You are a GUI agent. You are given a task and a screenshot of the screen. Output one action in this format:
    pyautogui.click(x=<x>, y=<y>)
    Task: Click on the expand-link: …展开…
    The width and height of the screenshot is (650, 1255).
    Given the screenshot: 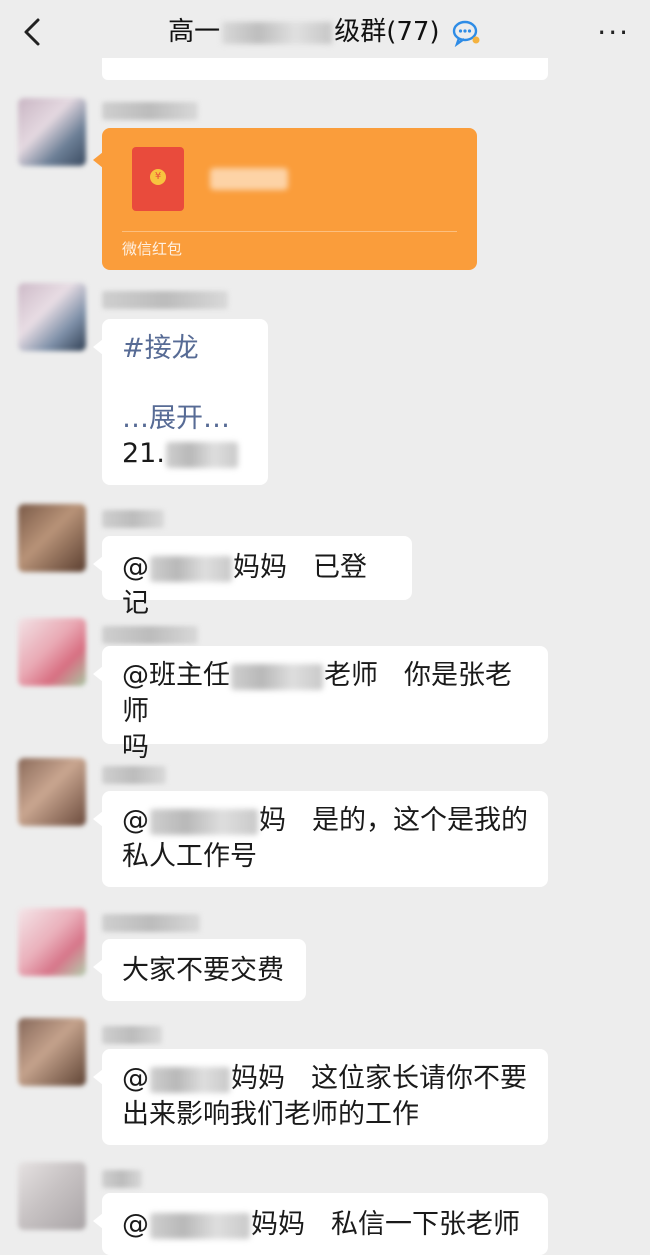 What is the action you would take?
    pyautogui.click(x=185, y=418)
    